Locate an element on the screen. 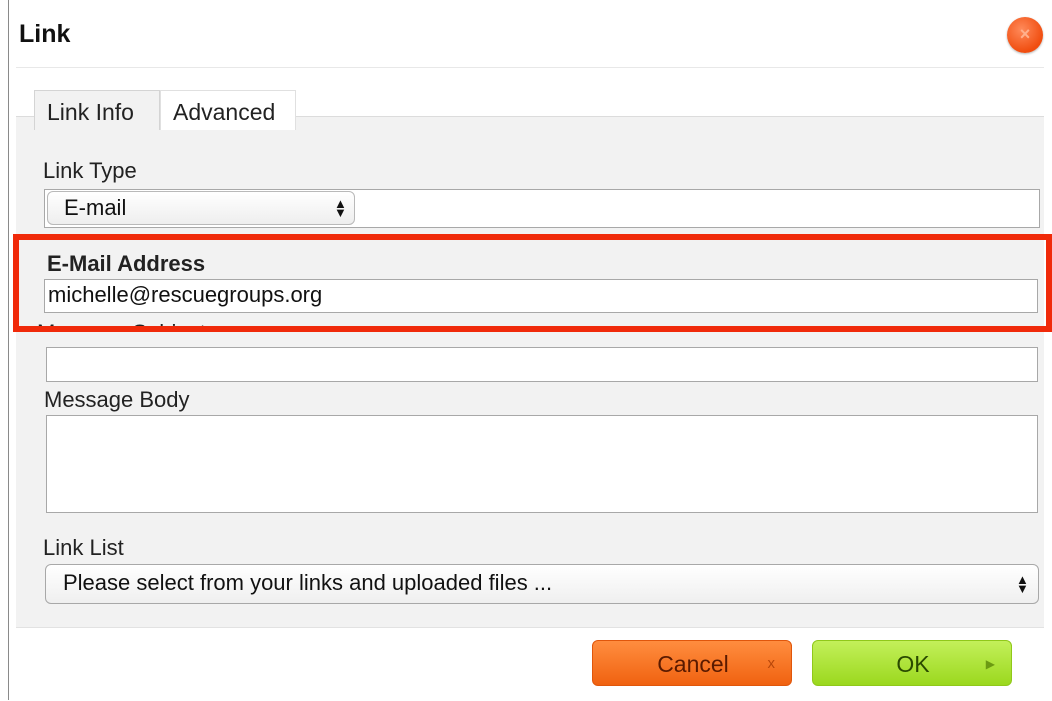 This screenshot has height=701, width=1052. ok-label: OK is located at coordinates (913, 664).